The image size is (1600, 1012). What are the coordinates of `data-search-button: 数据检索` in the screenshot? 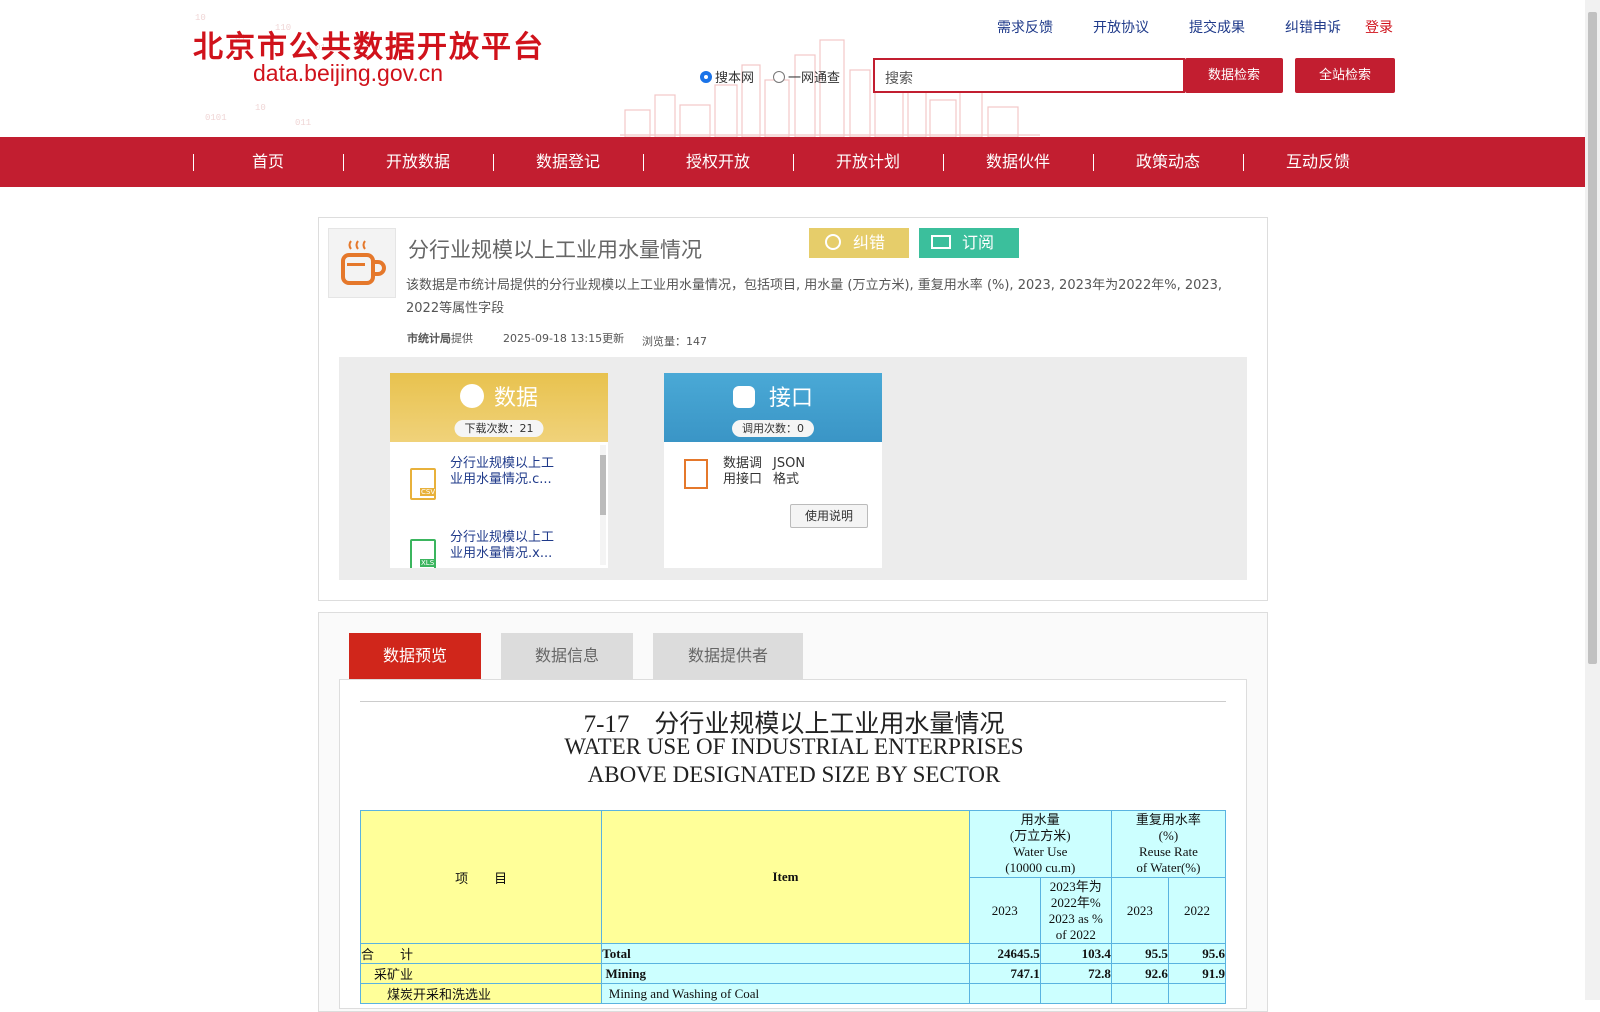 It's located at (1234, 75).